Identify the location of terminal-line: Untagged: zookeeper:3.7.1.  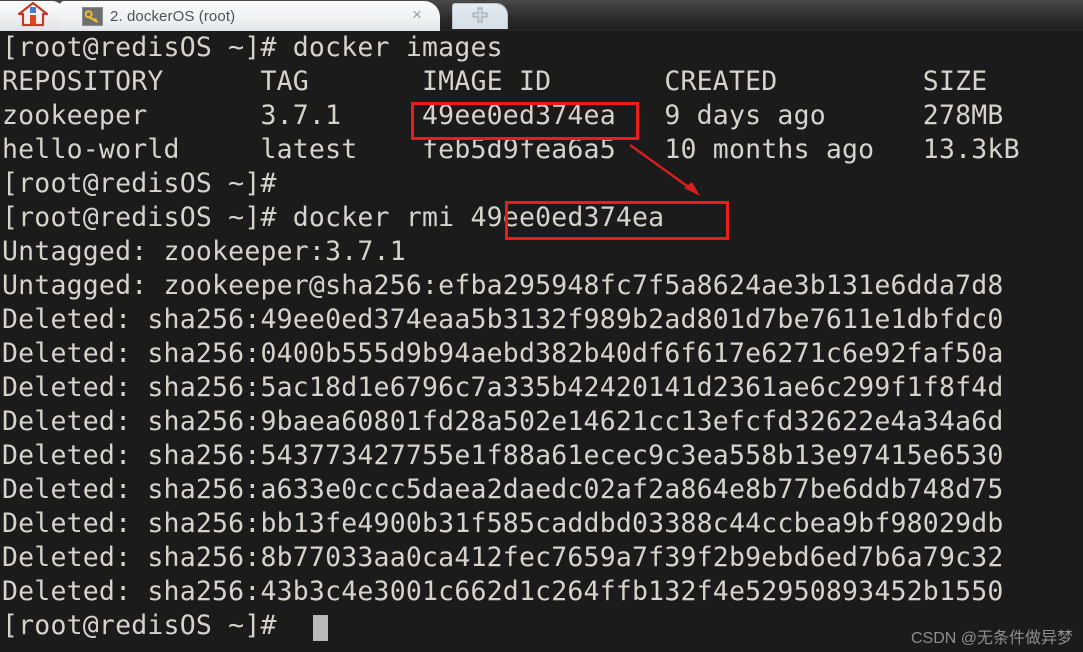
(204, 251).